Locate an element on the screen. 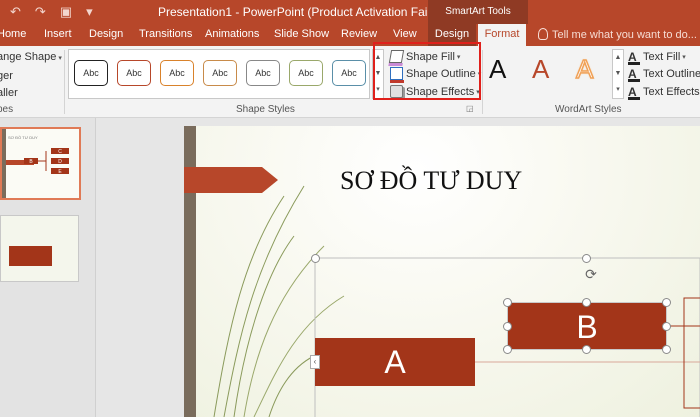  smartart-node-a: A is located at coordinates (395, 362).